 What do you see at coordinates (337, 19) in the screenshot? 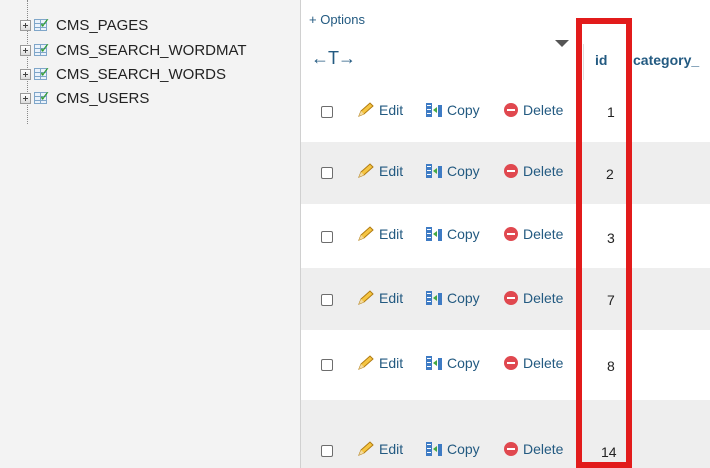
I see `options-link: + Options` at bounding box center [337, 19].